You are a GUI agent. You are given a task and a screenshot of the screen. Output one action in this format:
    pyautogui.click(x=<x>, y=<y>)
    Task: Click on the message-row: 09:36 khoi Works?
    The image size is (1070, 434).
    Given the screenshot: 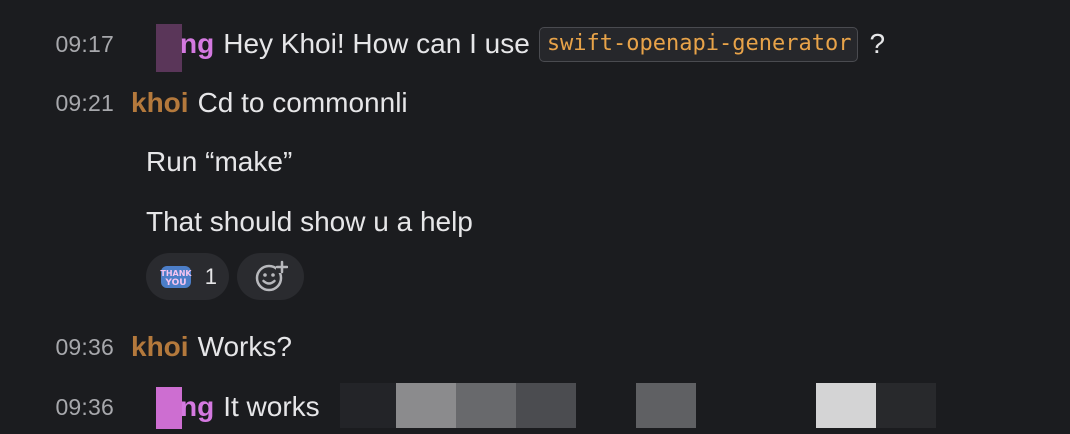 What is the action you would take?
    pyautogui.click(x=535, y=347)
    